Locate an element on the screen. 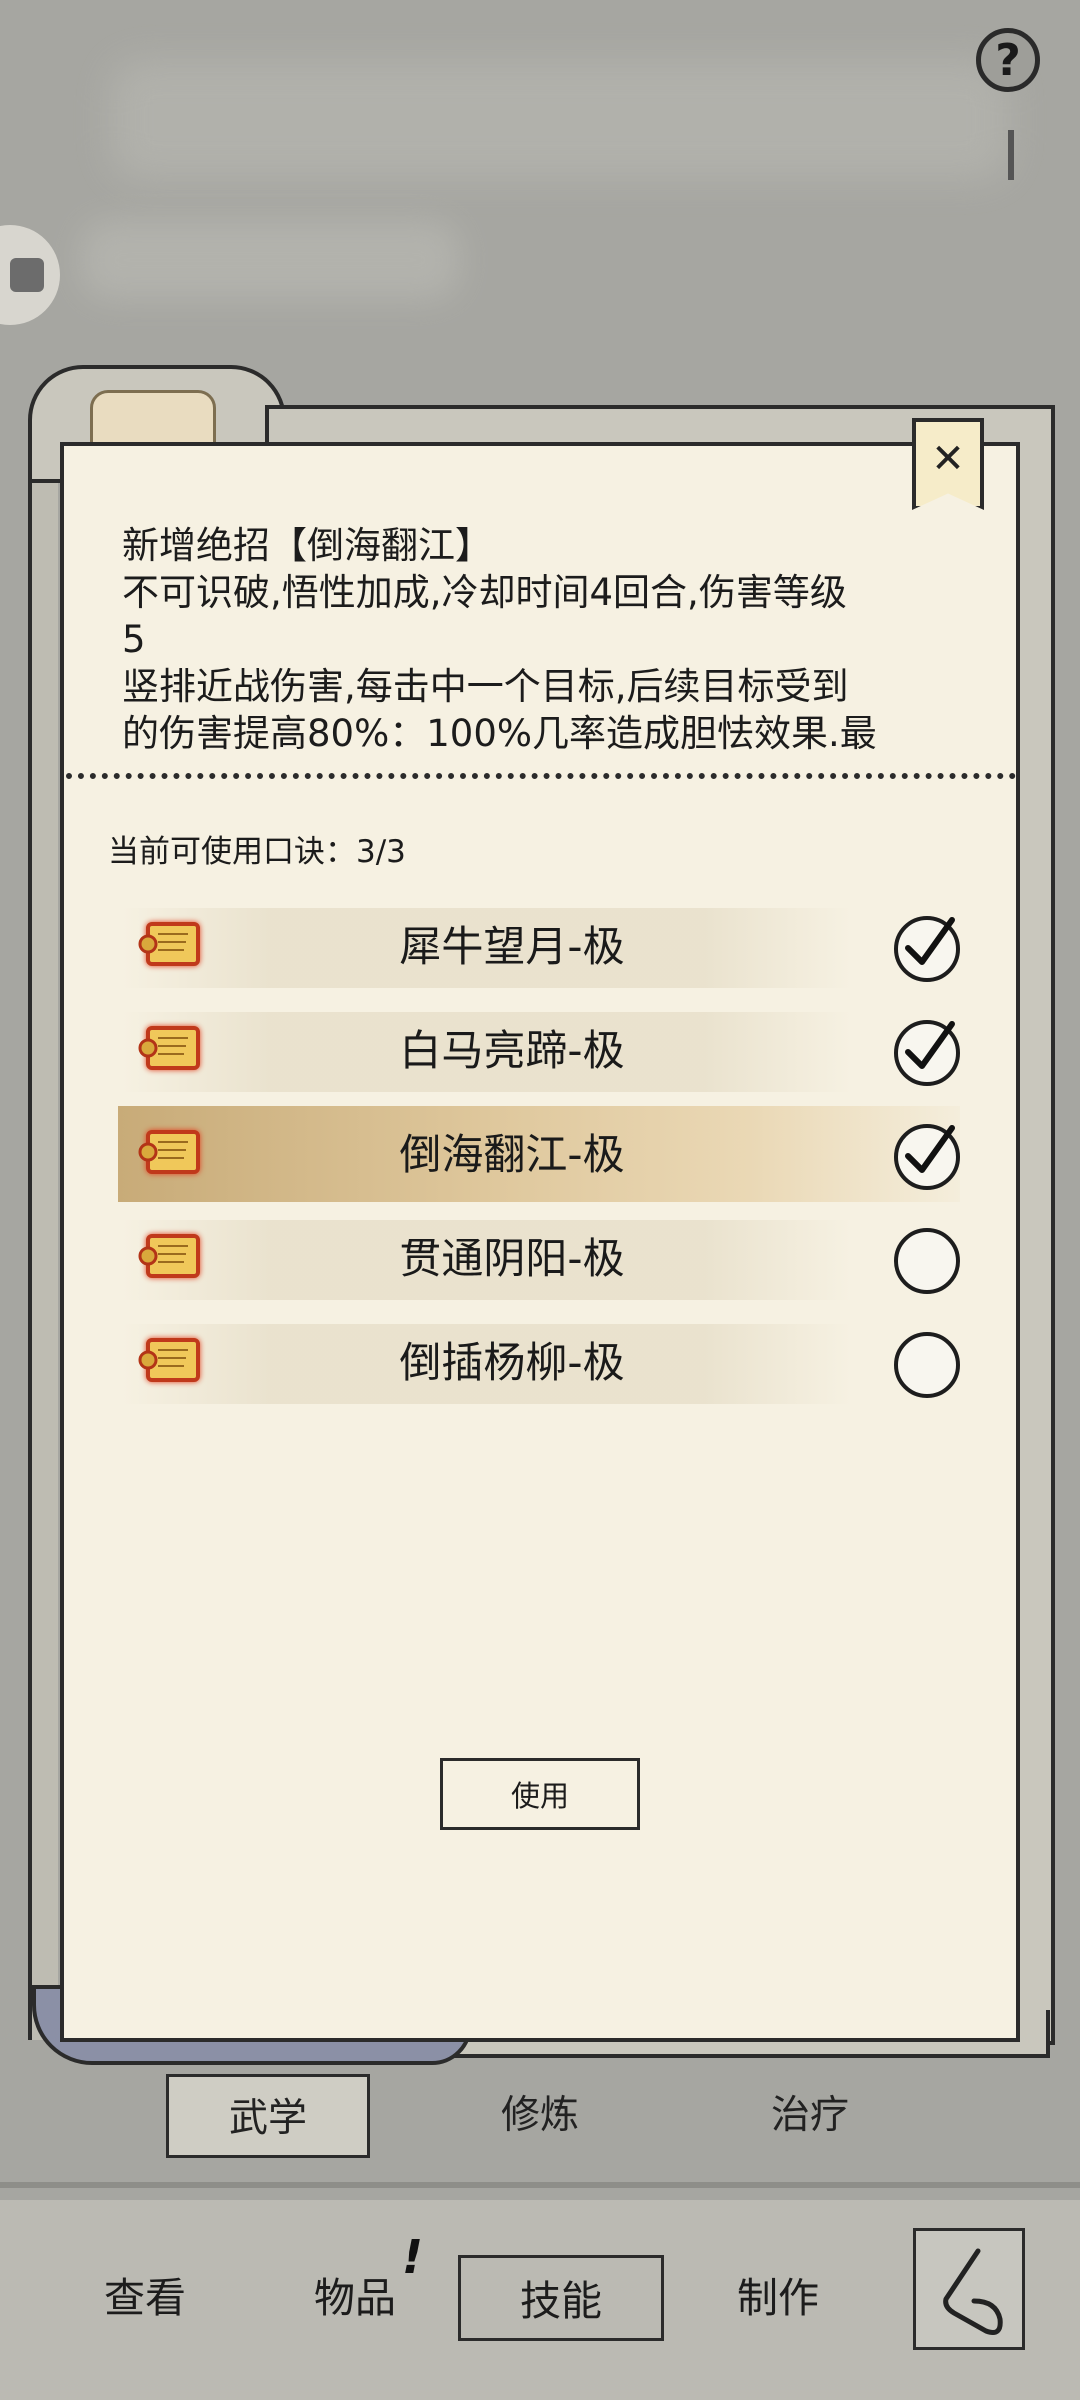  menu-icon is located at coordinates (27, 275).